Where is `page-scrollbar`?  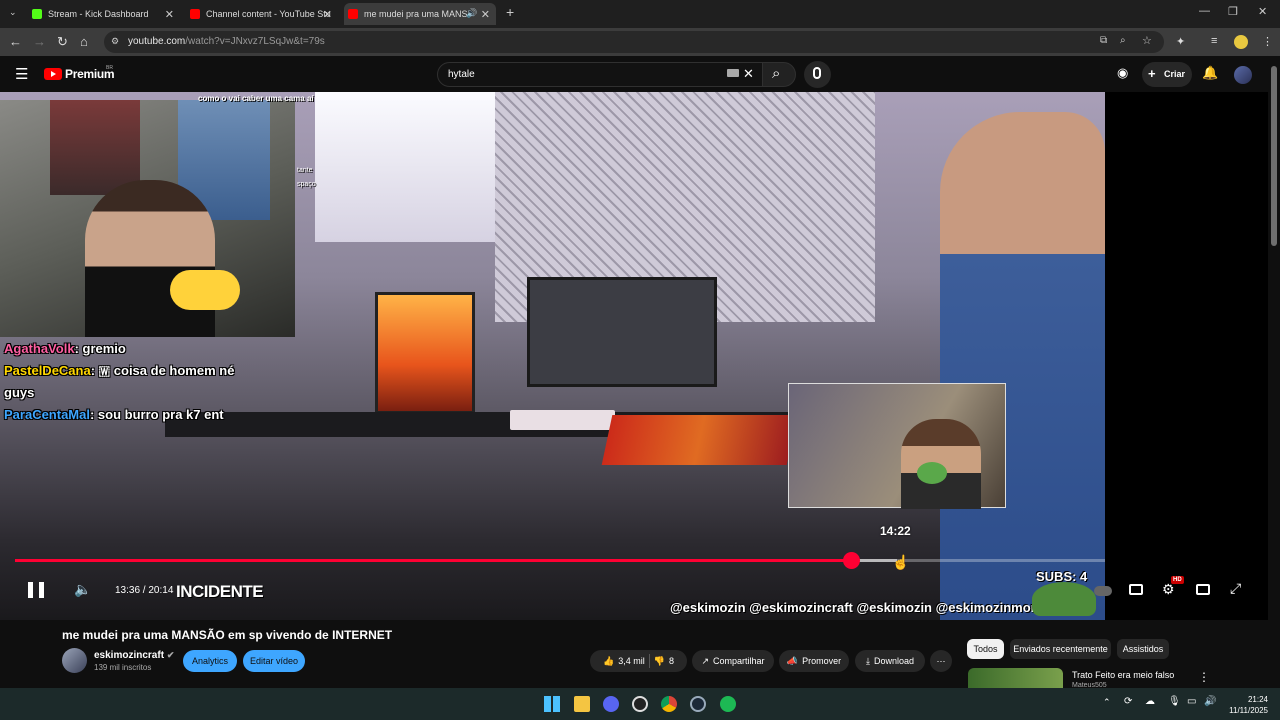 page-scrollbar is located at coordinates (1274, 372).